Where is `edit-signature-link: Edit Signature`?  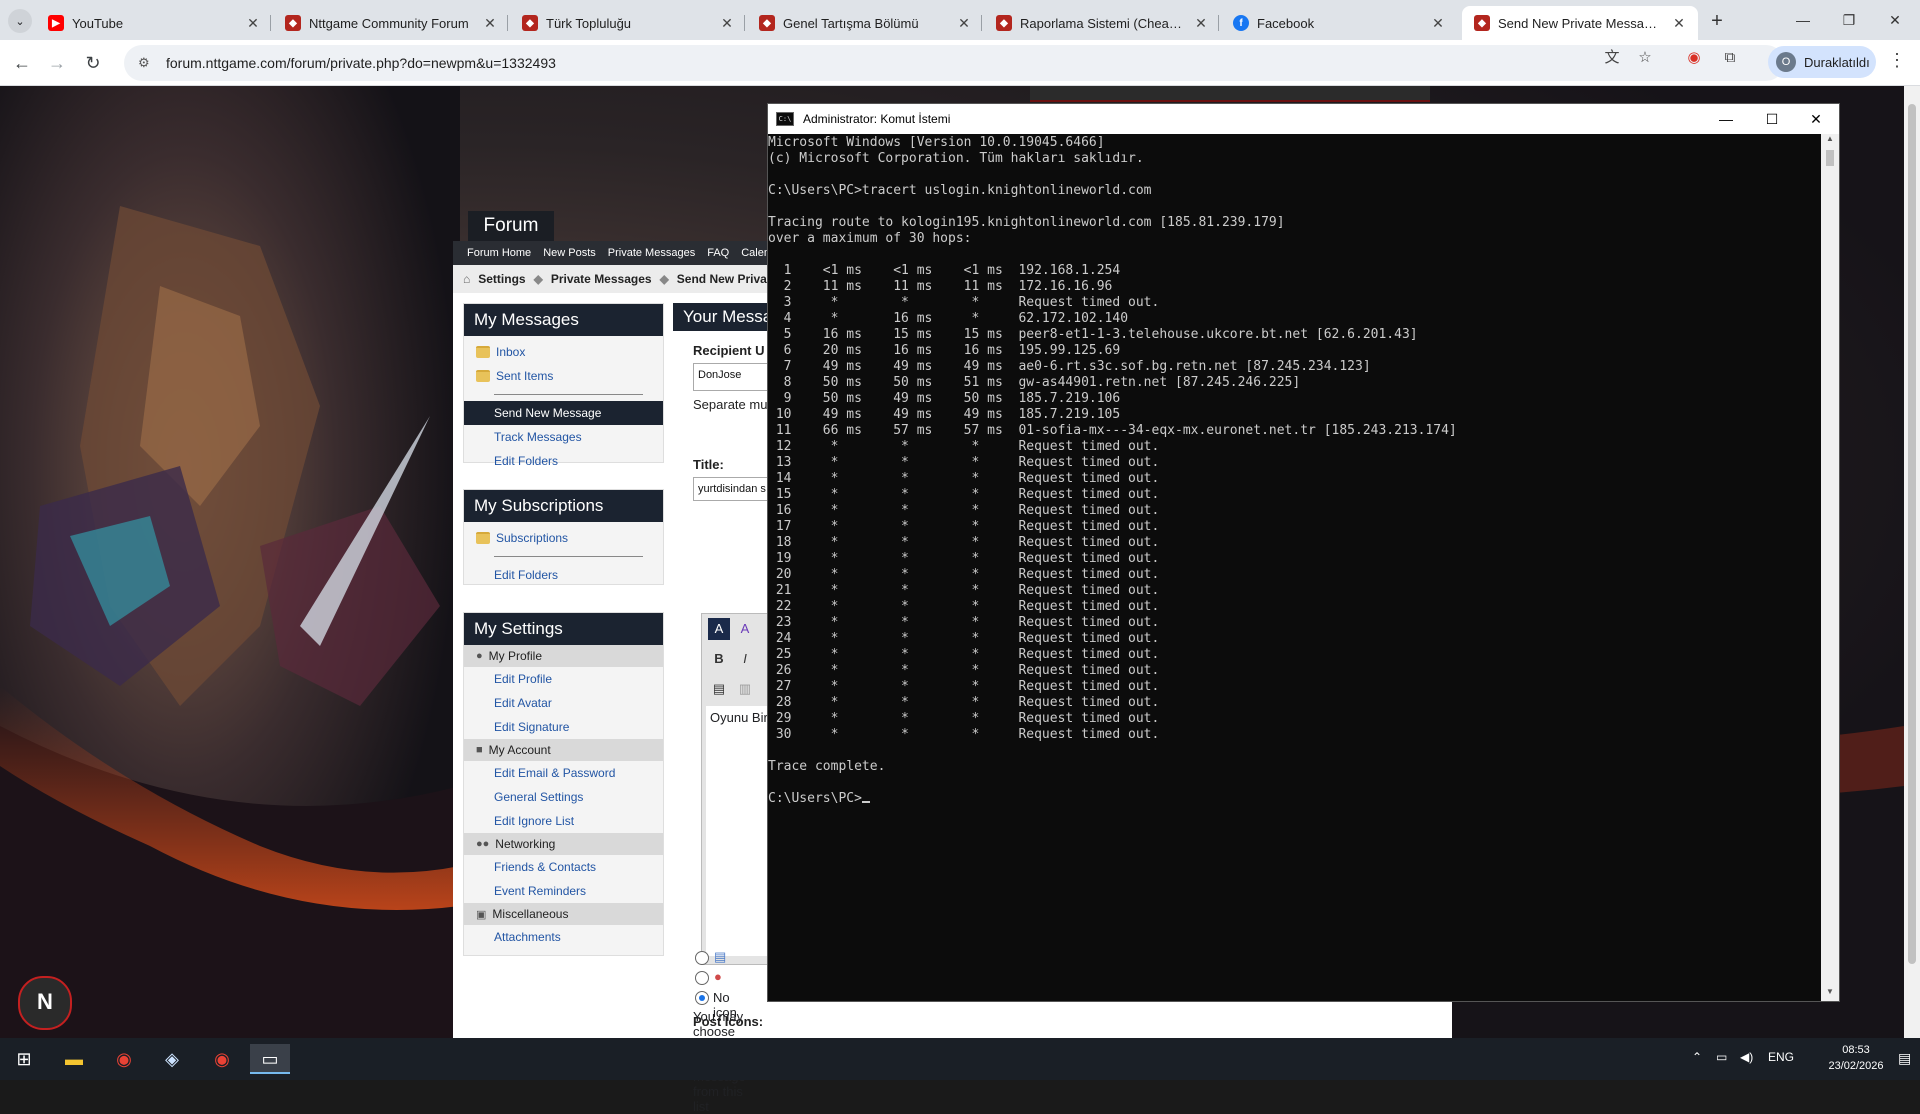 edit-signature-link: Edit Signature is located at coordinates (563, 727).